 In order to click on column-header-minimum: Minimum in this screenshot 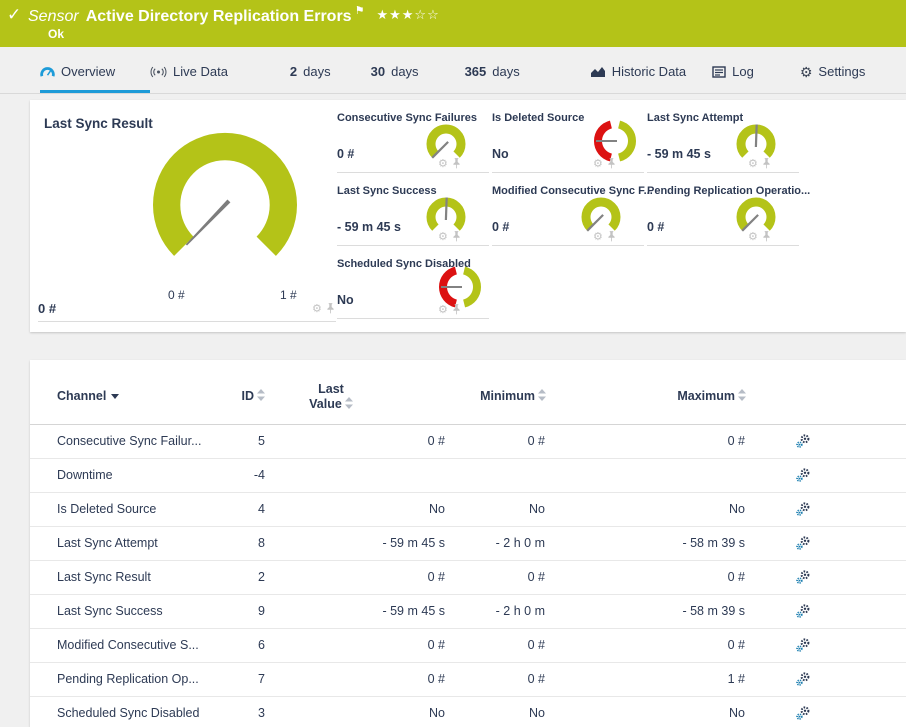, I will do `click(506, 396)`.